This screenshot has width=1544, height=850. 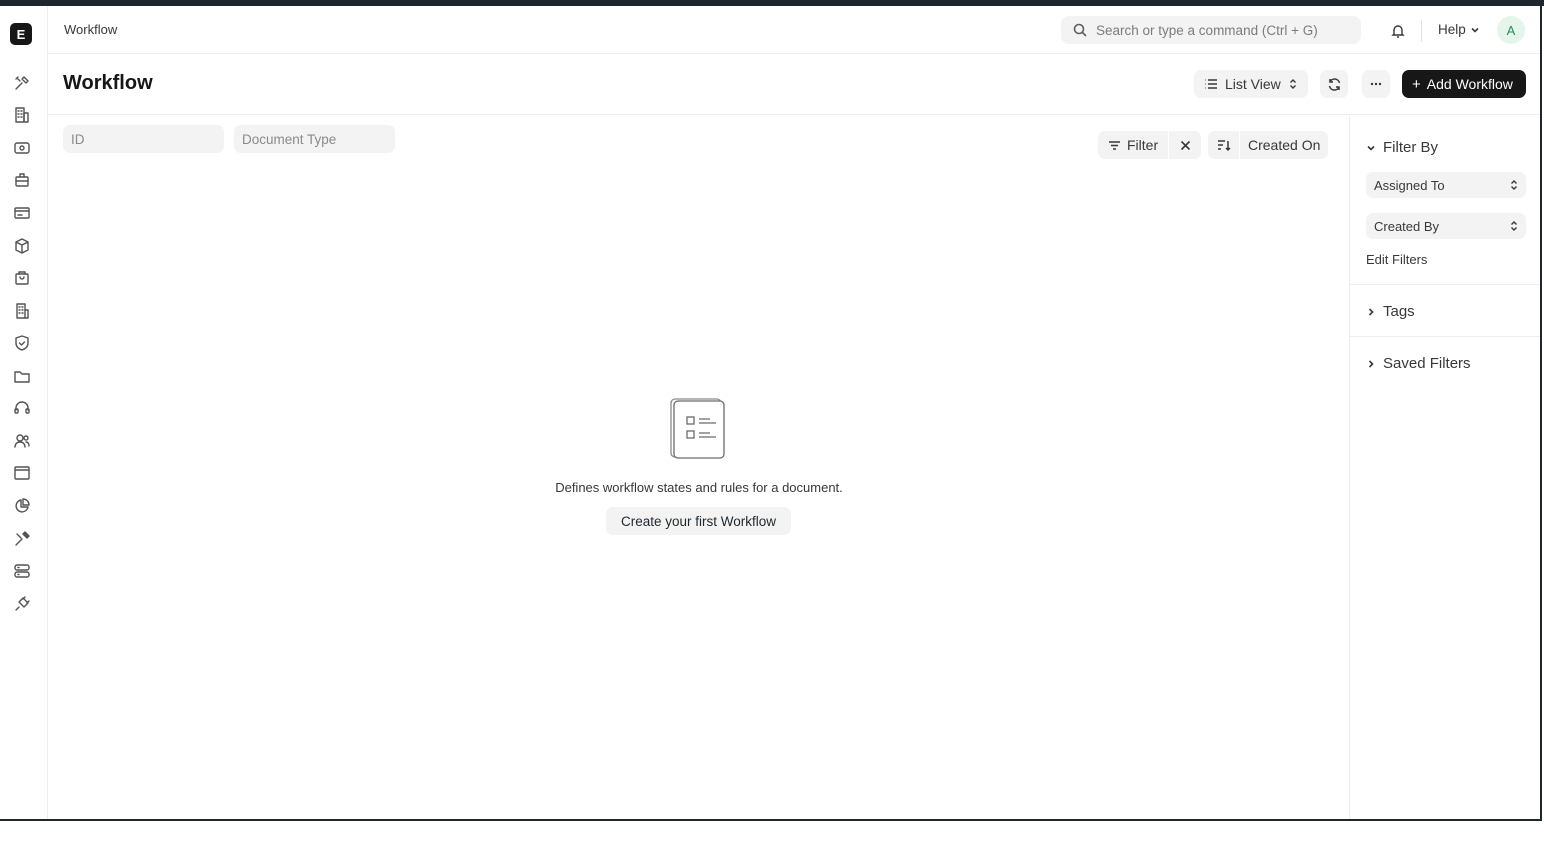 What do you see at coordinates (1427, 363) in the screenshot?
I see `saved-filters-label: Saved Filters` at bounding box center [1427, 363].